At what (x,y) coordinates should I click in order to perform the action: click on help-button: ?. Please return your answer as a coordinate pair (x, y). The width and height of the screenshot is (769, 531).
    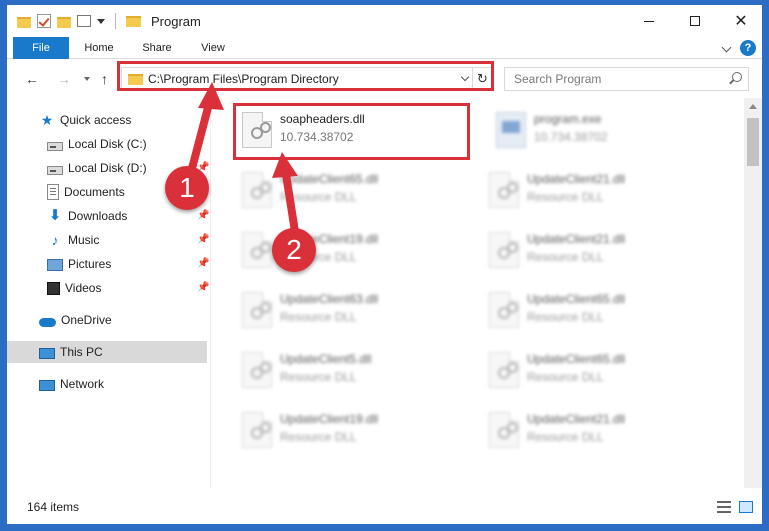
    Looking at the image, I should click on (748, 48).